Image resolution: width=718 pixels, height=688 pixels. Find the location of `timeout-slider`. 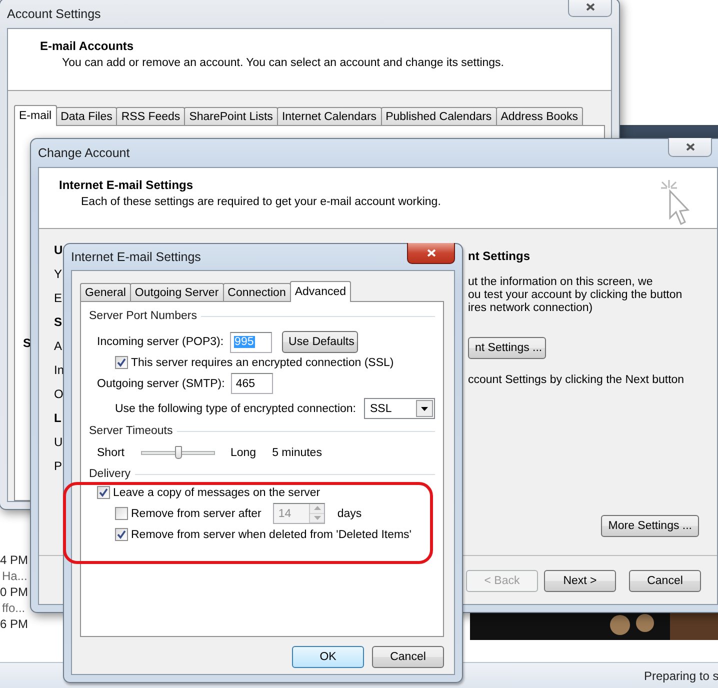

timeout-slider is located at coordinates (177, 452).